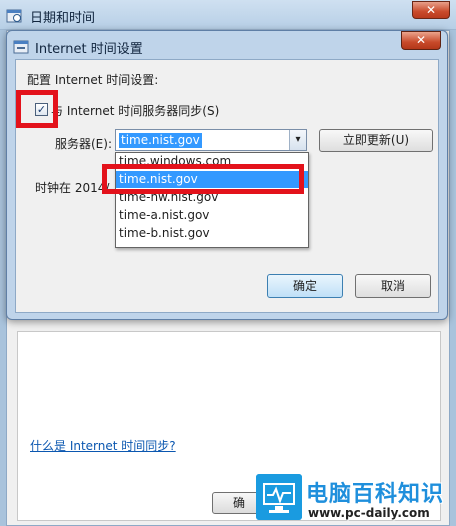 Image resolution: width=456 pixels, height=526 pixels. I want to click on server-label: 服务器(E):, so click(83, 144).